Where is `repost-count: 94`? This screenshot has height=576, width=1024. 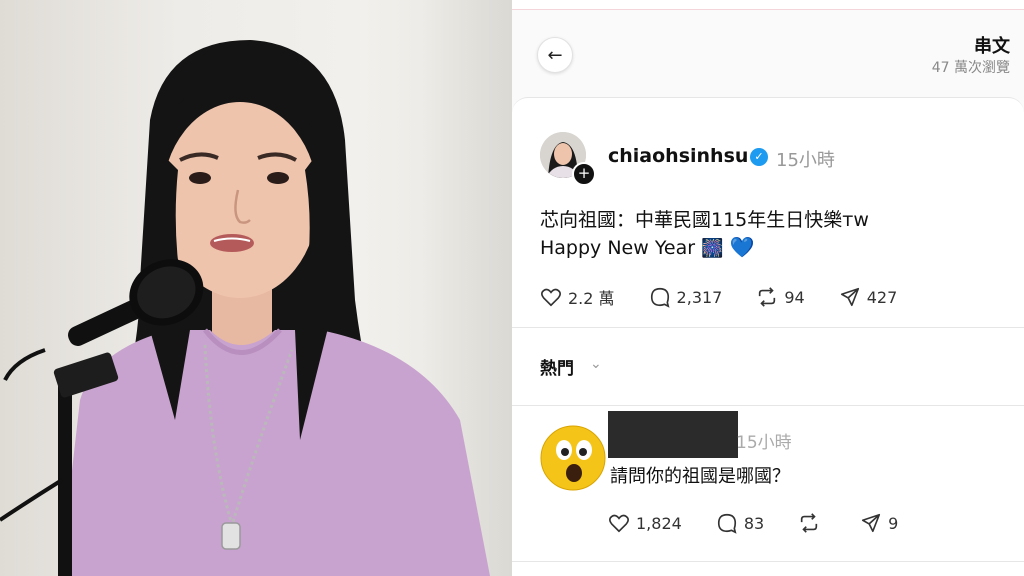 repost-count: 94 is located at coordinates (794, 297).